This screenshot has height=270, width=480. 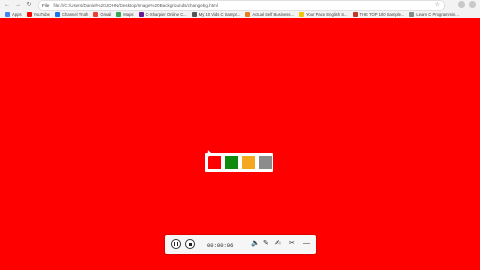 I want to click on nav-buttons: ← → ↻, so click(x=16, y=5).